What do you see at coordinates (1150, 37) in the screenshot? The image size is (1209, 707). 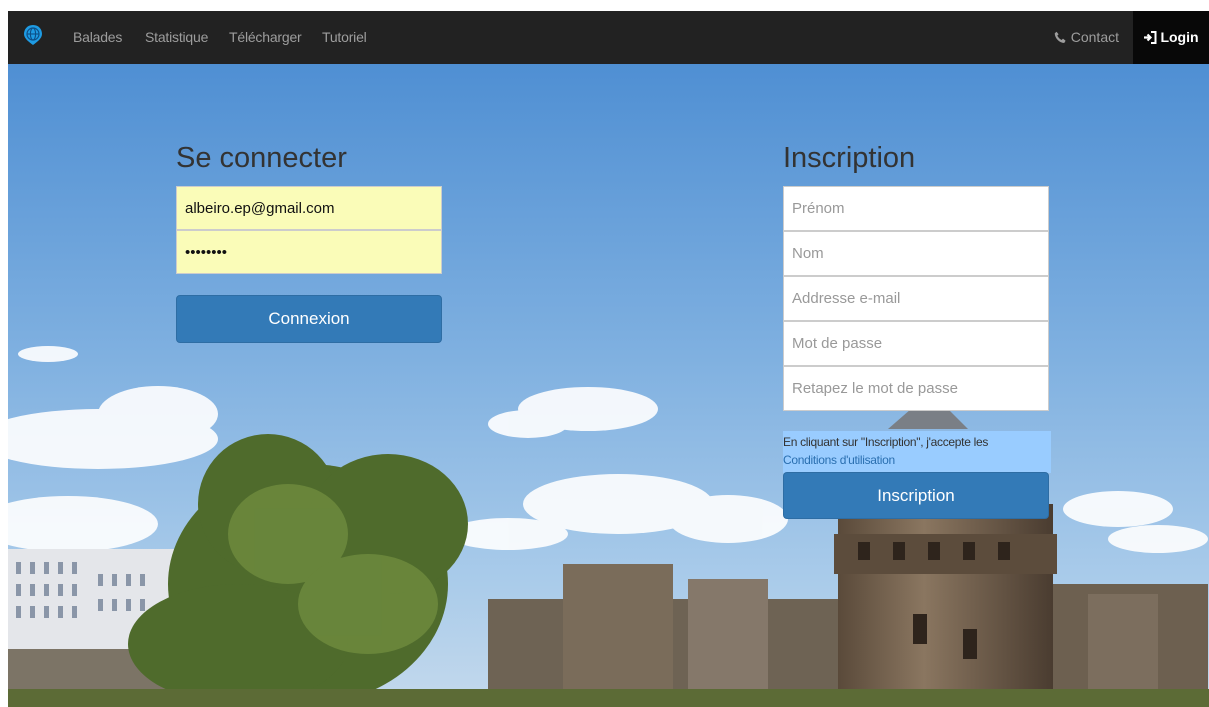 I see `login-arrow-icon` at bounding box center [1150, 37].